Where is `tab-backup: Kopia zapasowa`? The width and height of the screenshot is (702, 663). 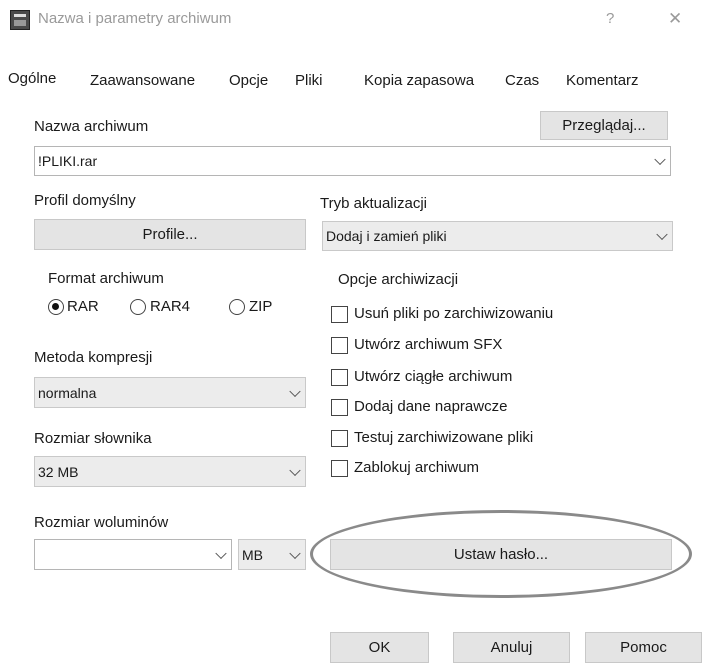 tab-backup: Kopia zapasowa is located at coordinates (419, 80).